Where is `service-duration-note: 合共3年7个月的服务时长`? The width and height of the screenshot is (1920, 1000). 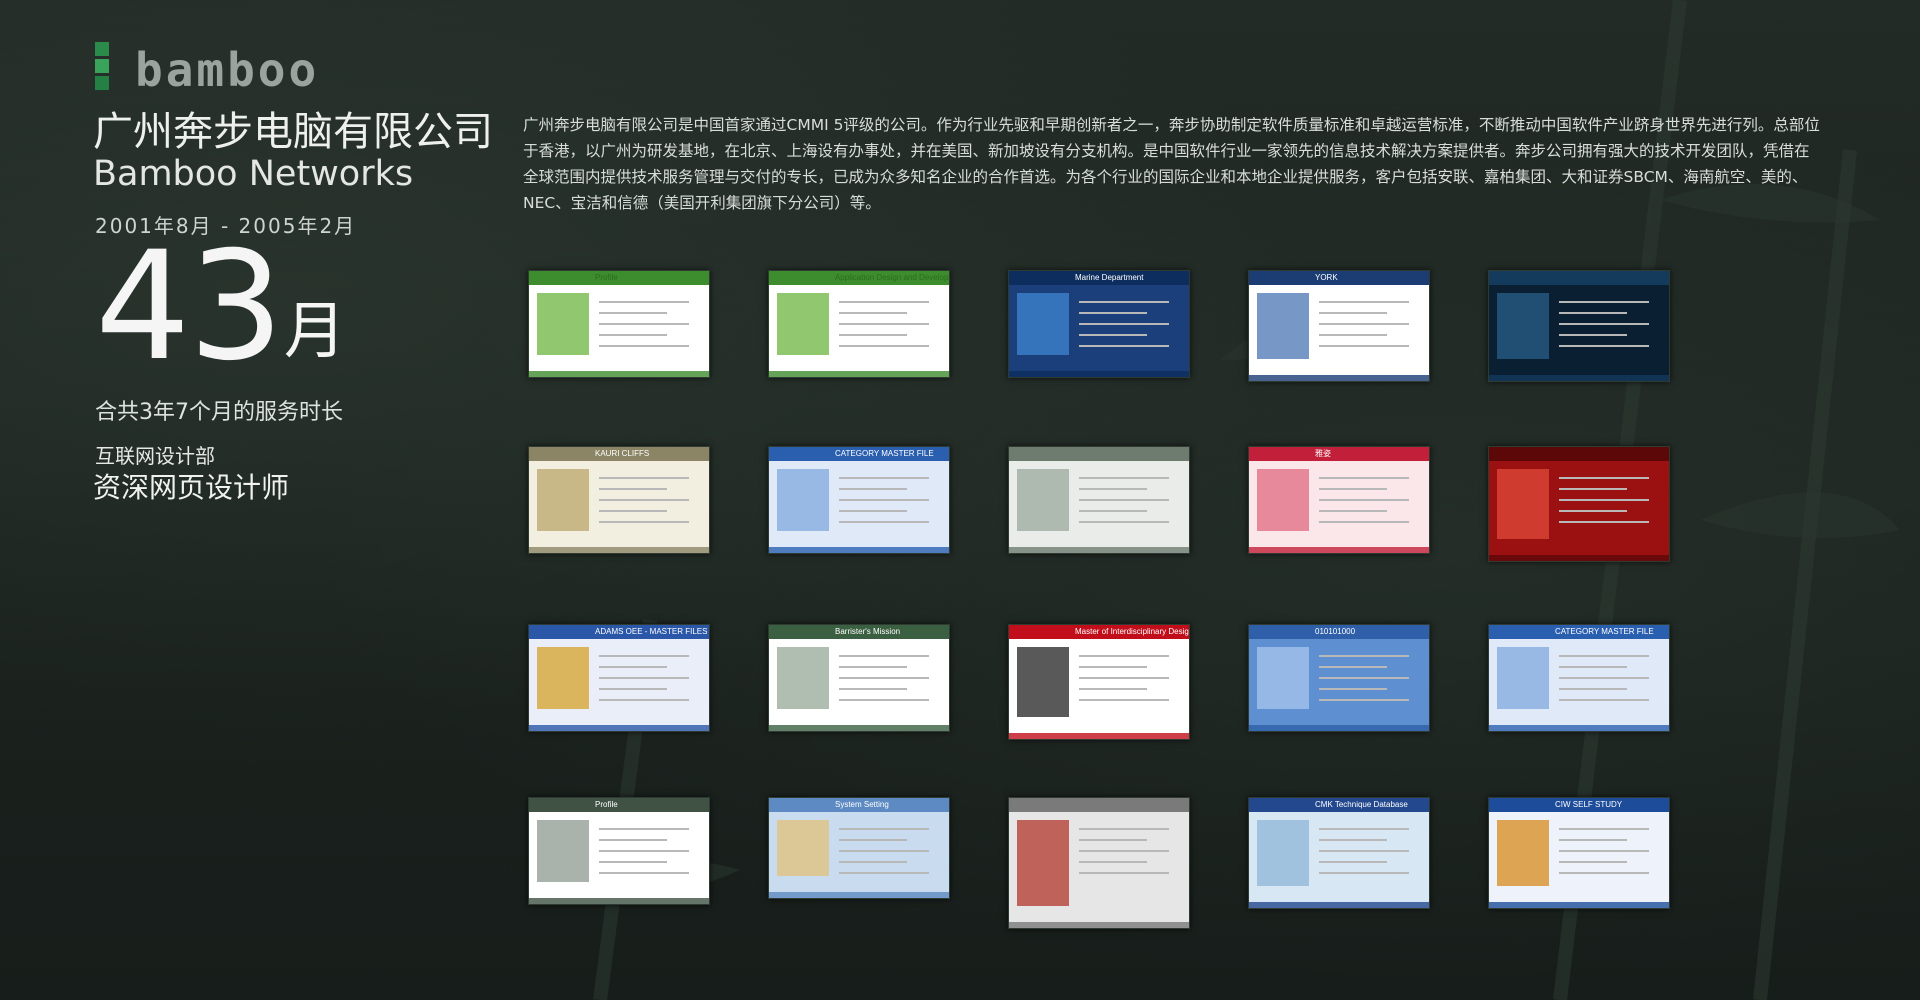 service-duration-note: 合共3年7个月的服务时长 is located at coordinates (219, 412).